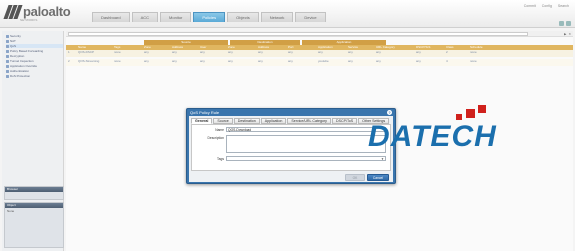 The width and height of the screenshot is (575, 251). I want to click on sidebar-item-nat: NAT, so click(34, 41).